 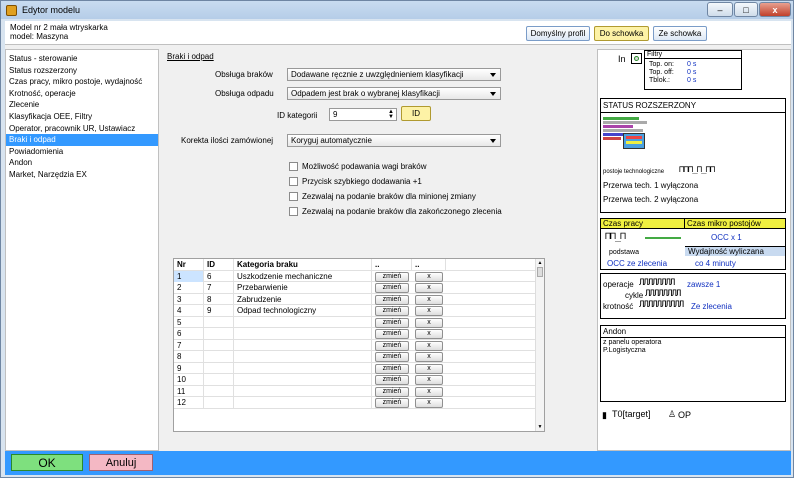 I want to click on target-flag-icon: ▮, so click(x=604, y=415).